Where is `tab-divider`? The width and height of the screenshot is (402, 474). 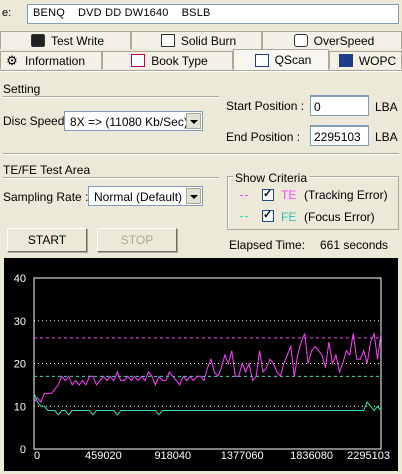 tab-divider is located at coordinates (201, 70).